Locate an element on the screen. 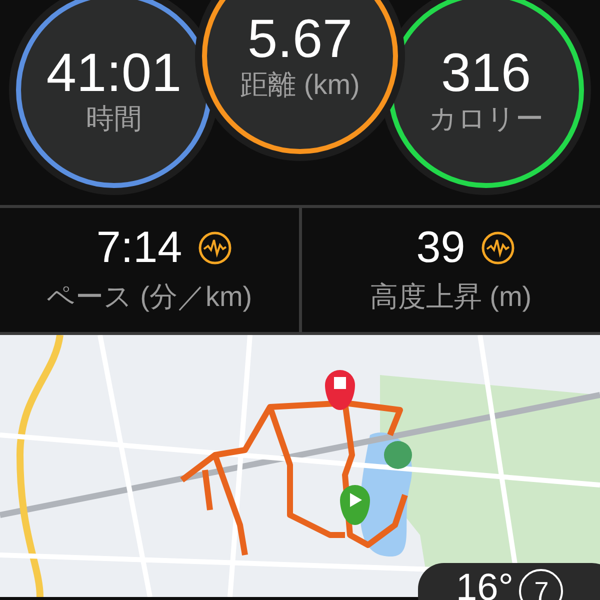 The image size is (600, 600). summary-value: 41:01 is located at coordinates (114, 73).